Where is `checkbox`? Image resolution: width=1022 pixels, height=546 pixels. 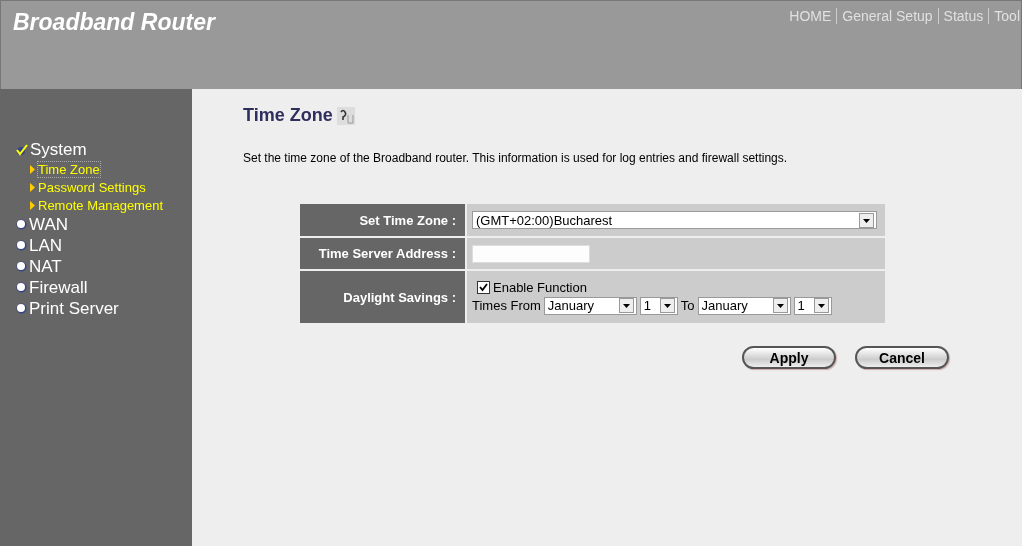 checkbox is located at coordinates (483, 287).